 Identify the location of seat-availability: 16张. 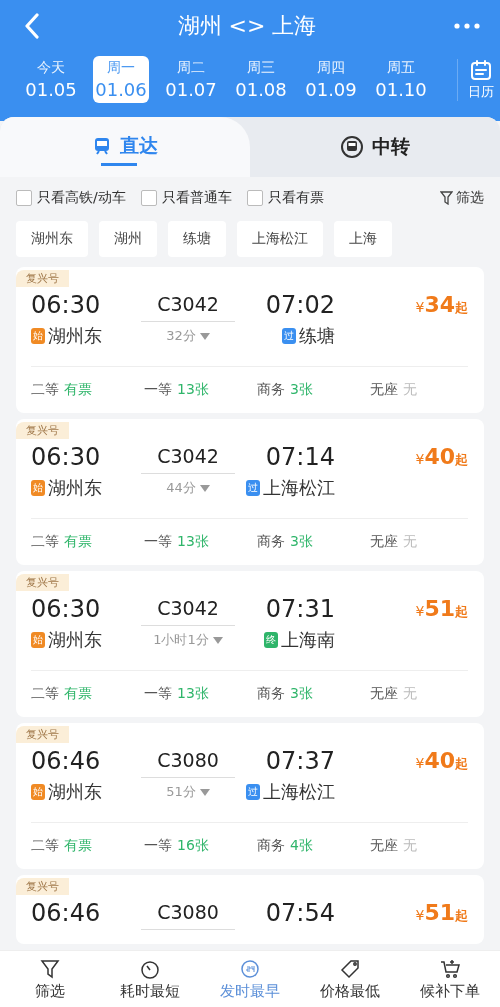
(193, 846).